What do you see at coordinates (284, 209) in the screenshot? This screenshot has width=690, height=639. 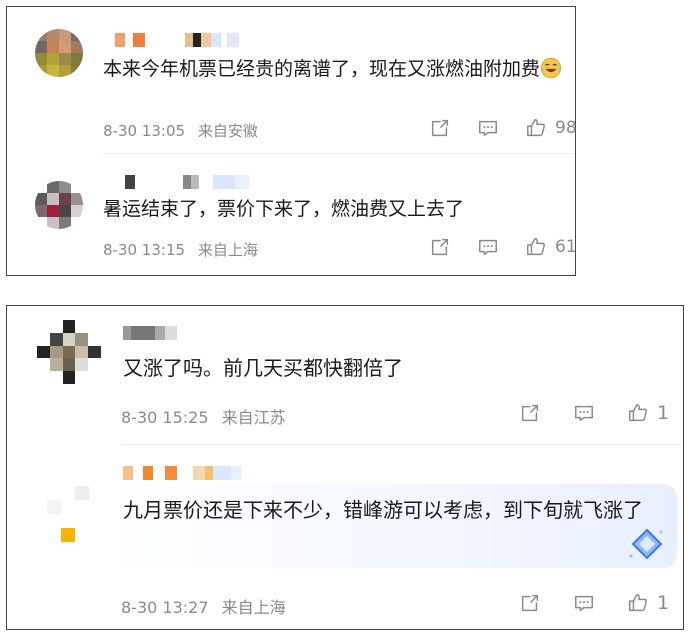 I see `comment-text-content: 暑运结束了，票价下来了，燃油费又上去了` at bounding box center [284, 209].